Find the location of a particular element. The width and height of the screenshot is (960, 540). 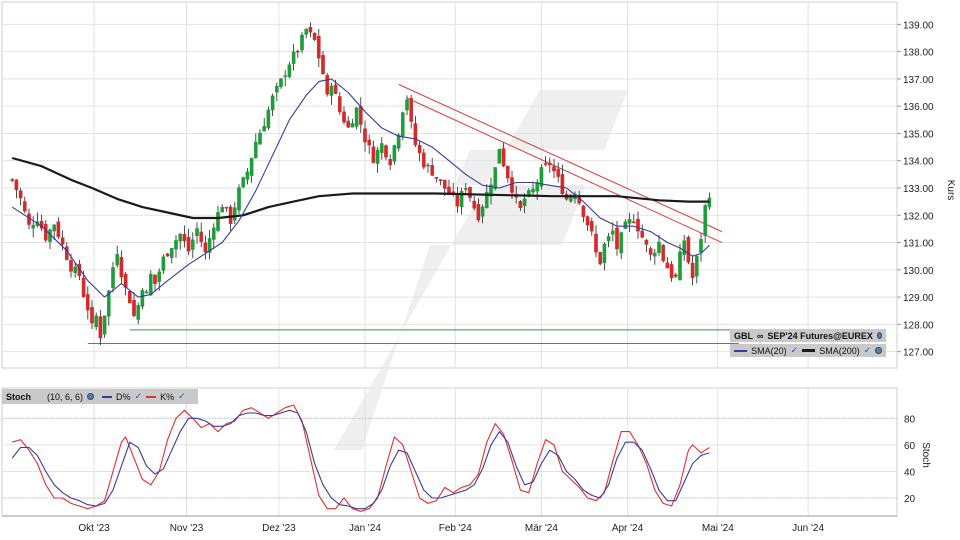

y-axis-label: Kurs is located at coordinates (950, 190).